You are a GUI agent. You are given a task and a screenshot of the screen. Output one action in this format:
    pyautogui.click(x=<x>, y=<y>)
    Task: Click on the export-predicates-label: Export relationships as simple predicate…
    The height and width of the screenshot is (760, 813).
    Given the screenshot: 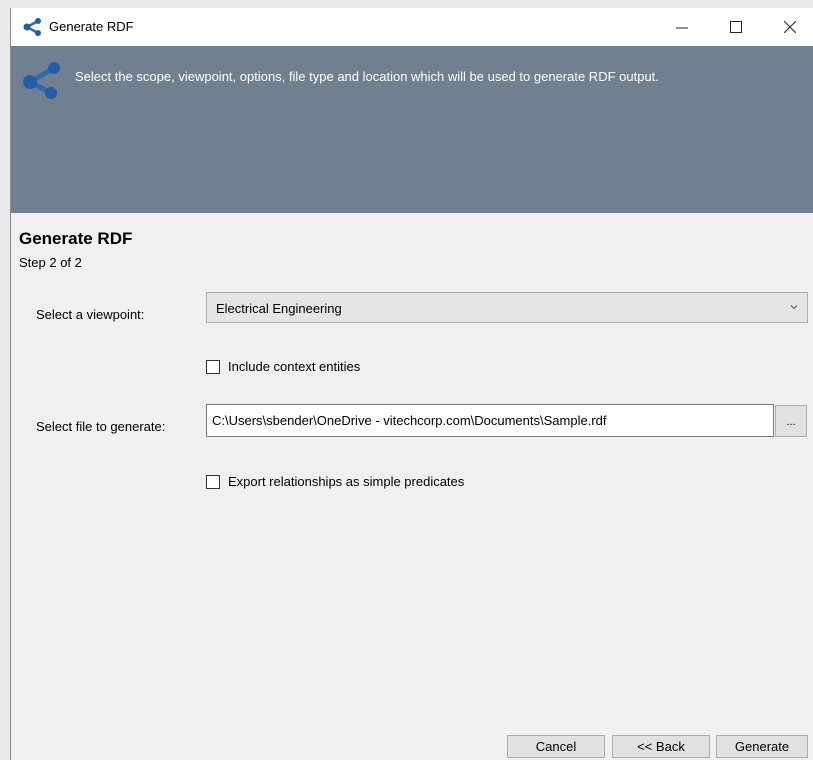 What is the action you would take?
    pyautogui.click(x=346, y=481)
    